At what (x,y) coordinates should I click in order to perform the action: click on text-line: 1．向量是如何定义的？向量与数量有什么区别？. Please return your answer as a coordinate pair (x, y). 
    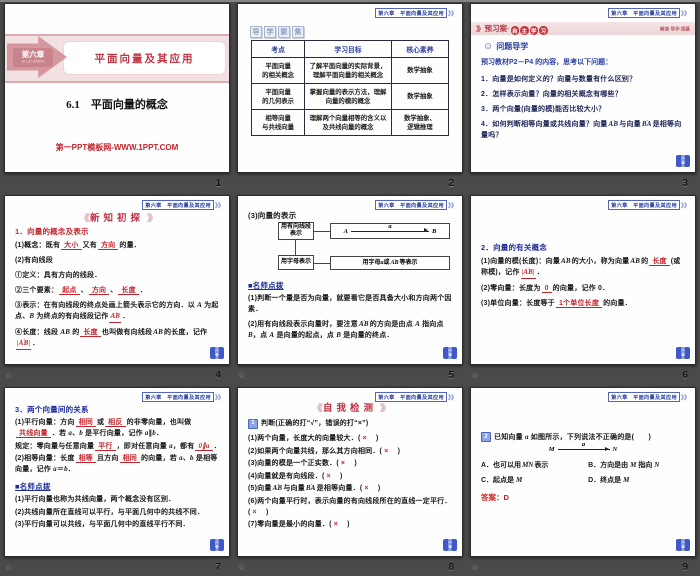
    Looking at the image, I should click on (584, 79).